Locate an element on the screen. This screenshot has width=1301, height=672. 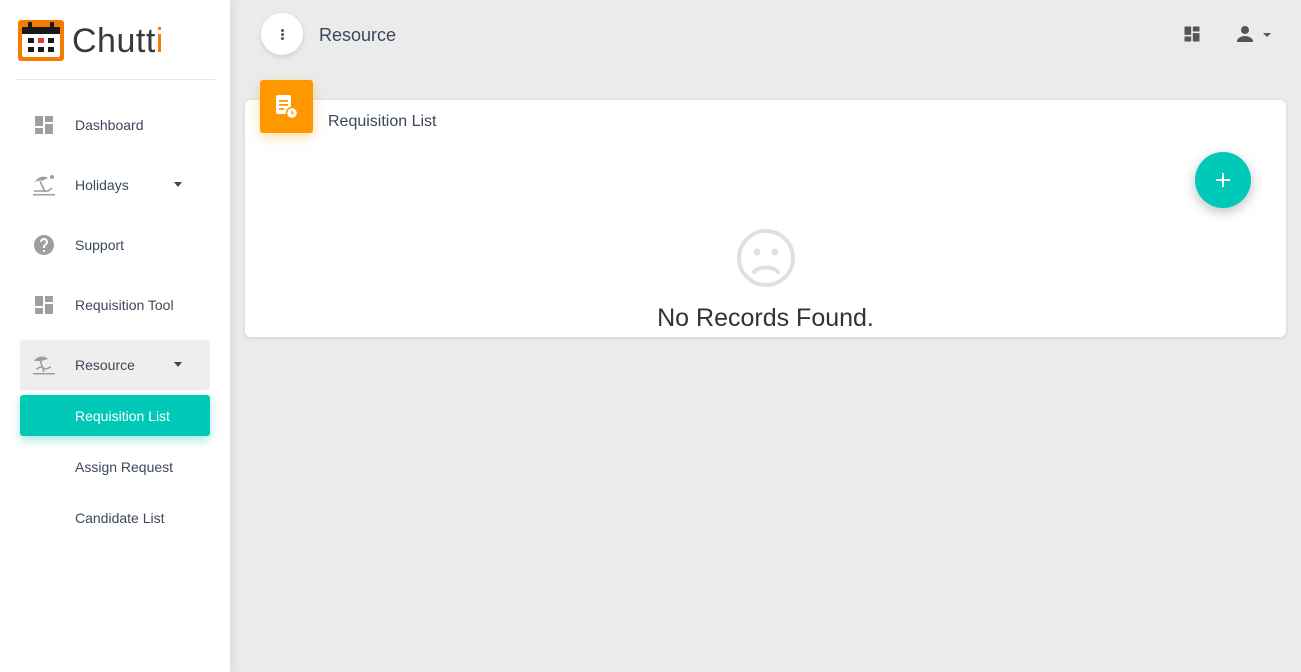
sidebar-item-support: Support is located at coordinates (115, 245).